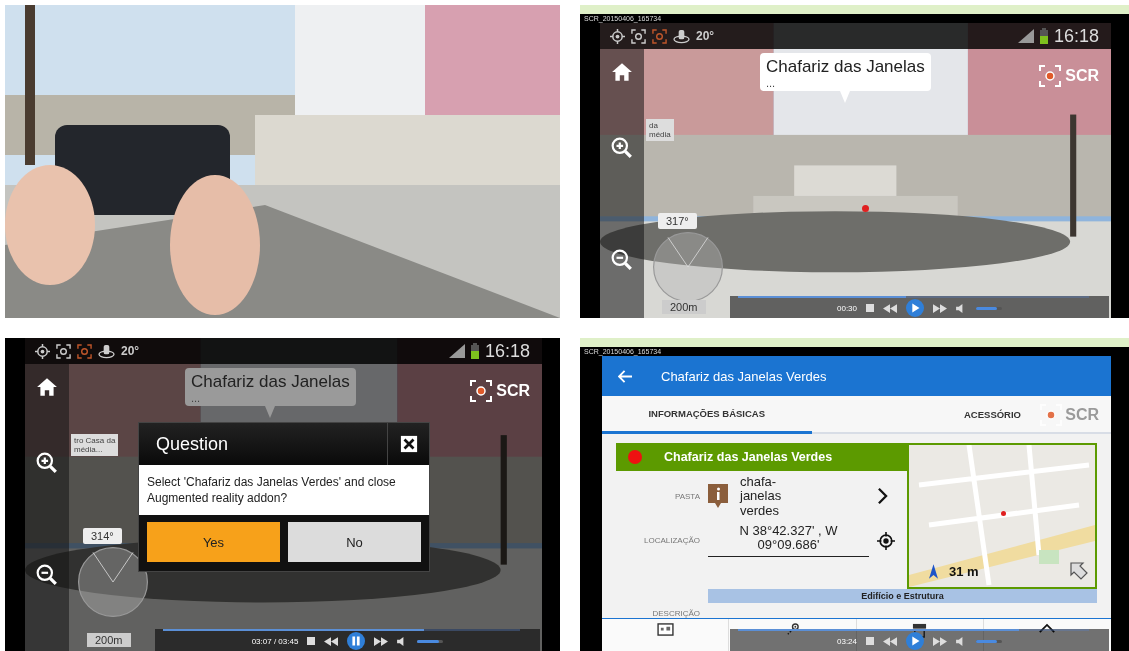 The width and height of the screenshot is (1129, 651). Describe the element at coordinates (933, 571) in the screenshot. I see `navigation-arrow-icon` at that location.